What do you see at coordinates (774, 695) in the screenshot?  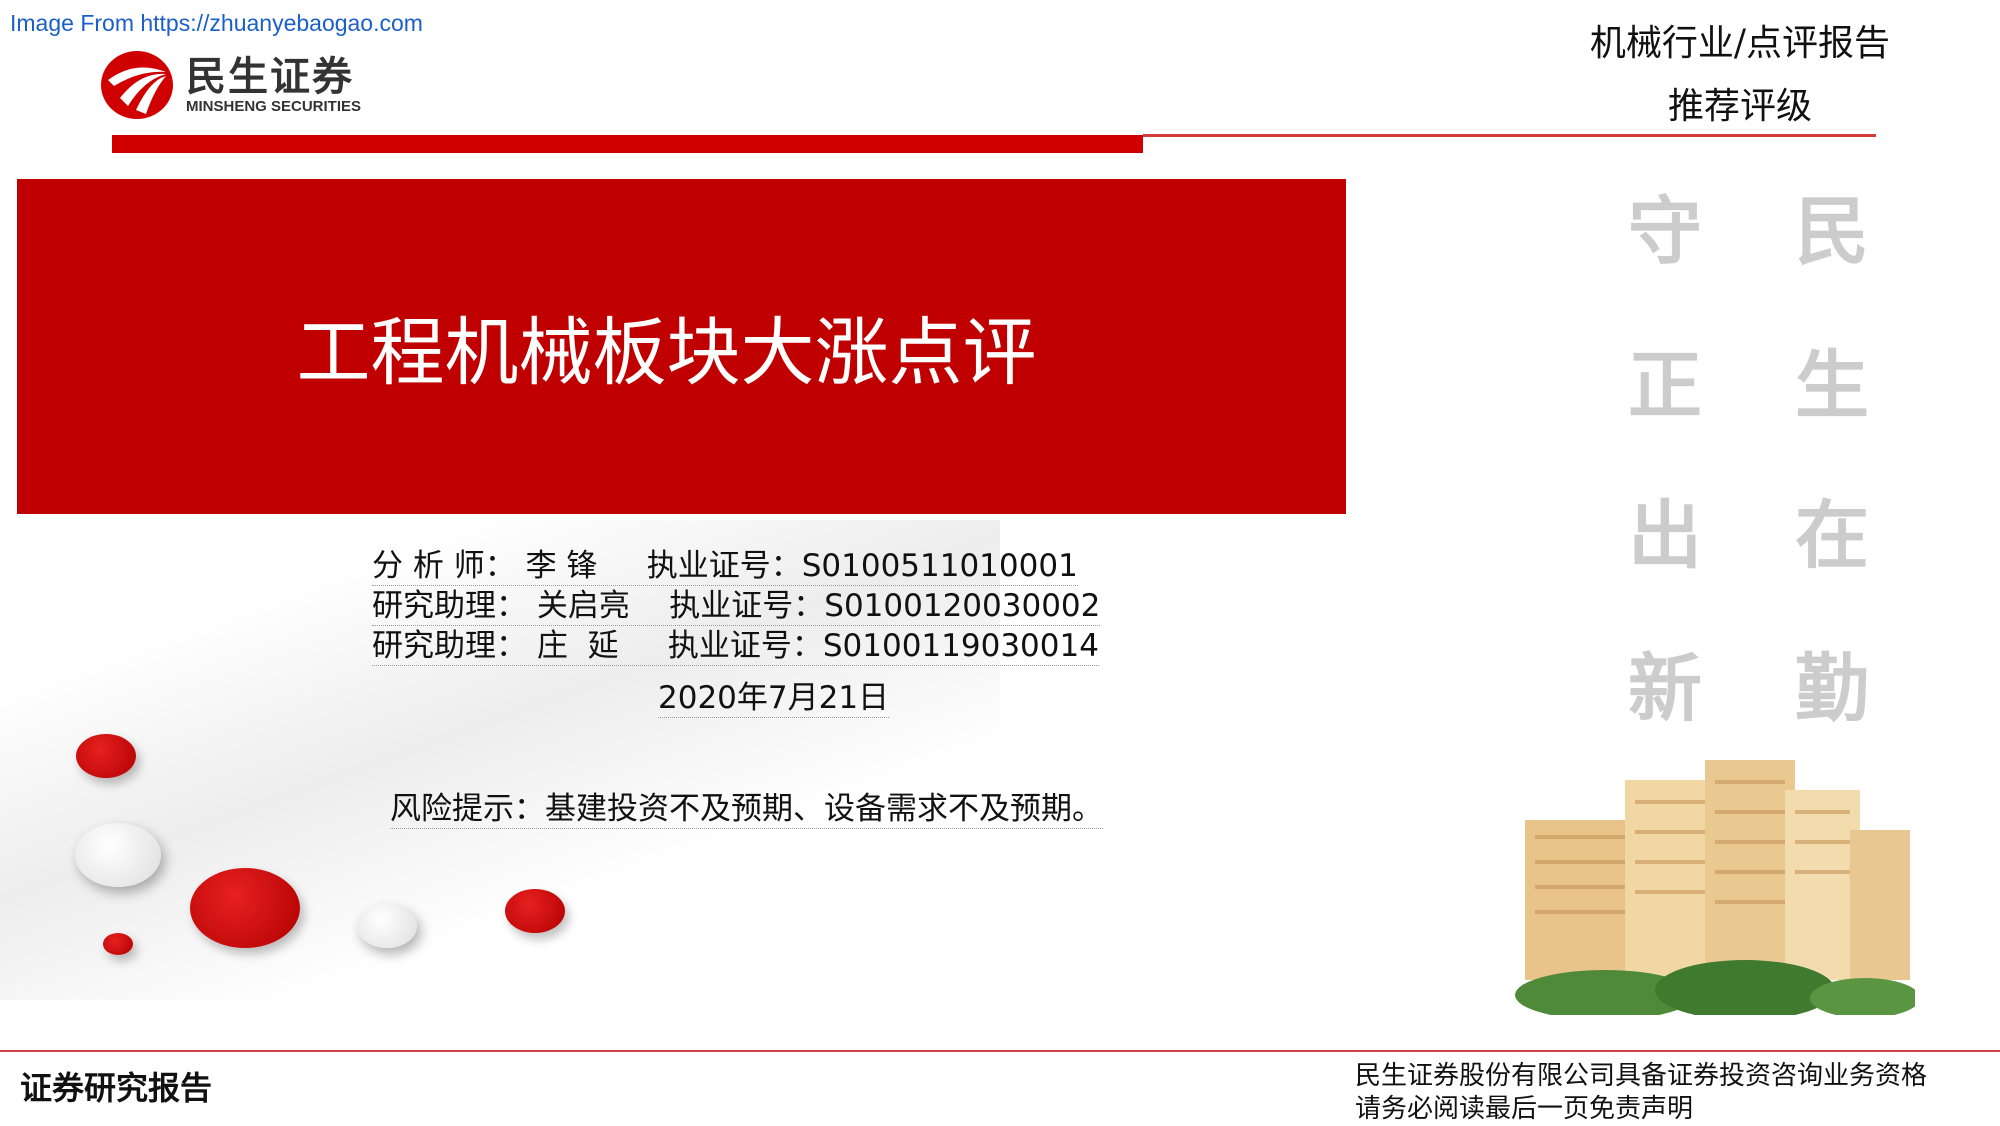 I see `report-date: 2020年7月21日` at bounding box center [774, 695].